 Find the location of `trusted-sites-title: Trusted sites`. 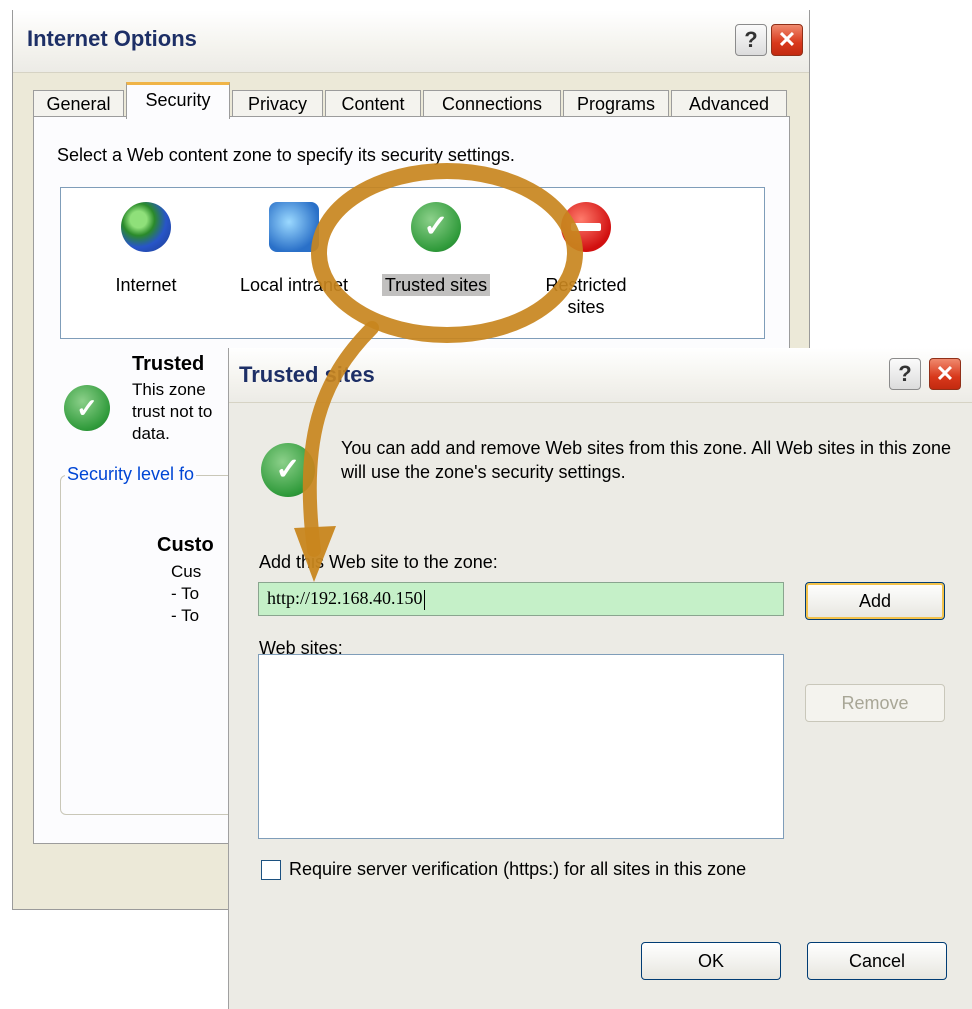

trusted-sites-title: Trusted sites is located at coordinates (307, 374).